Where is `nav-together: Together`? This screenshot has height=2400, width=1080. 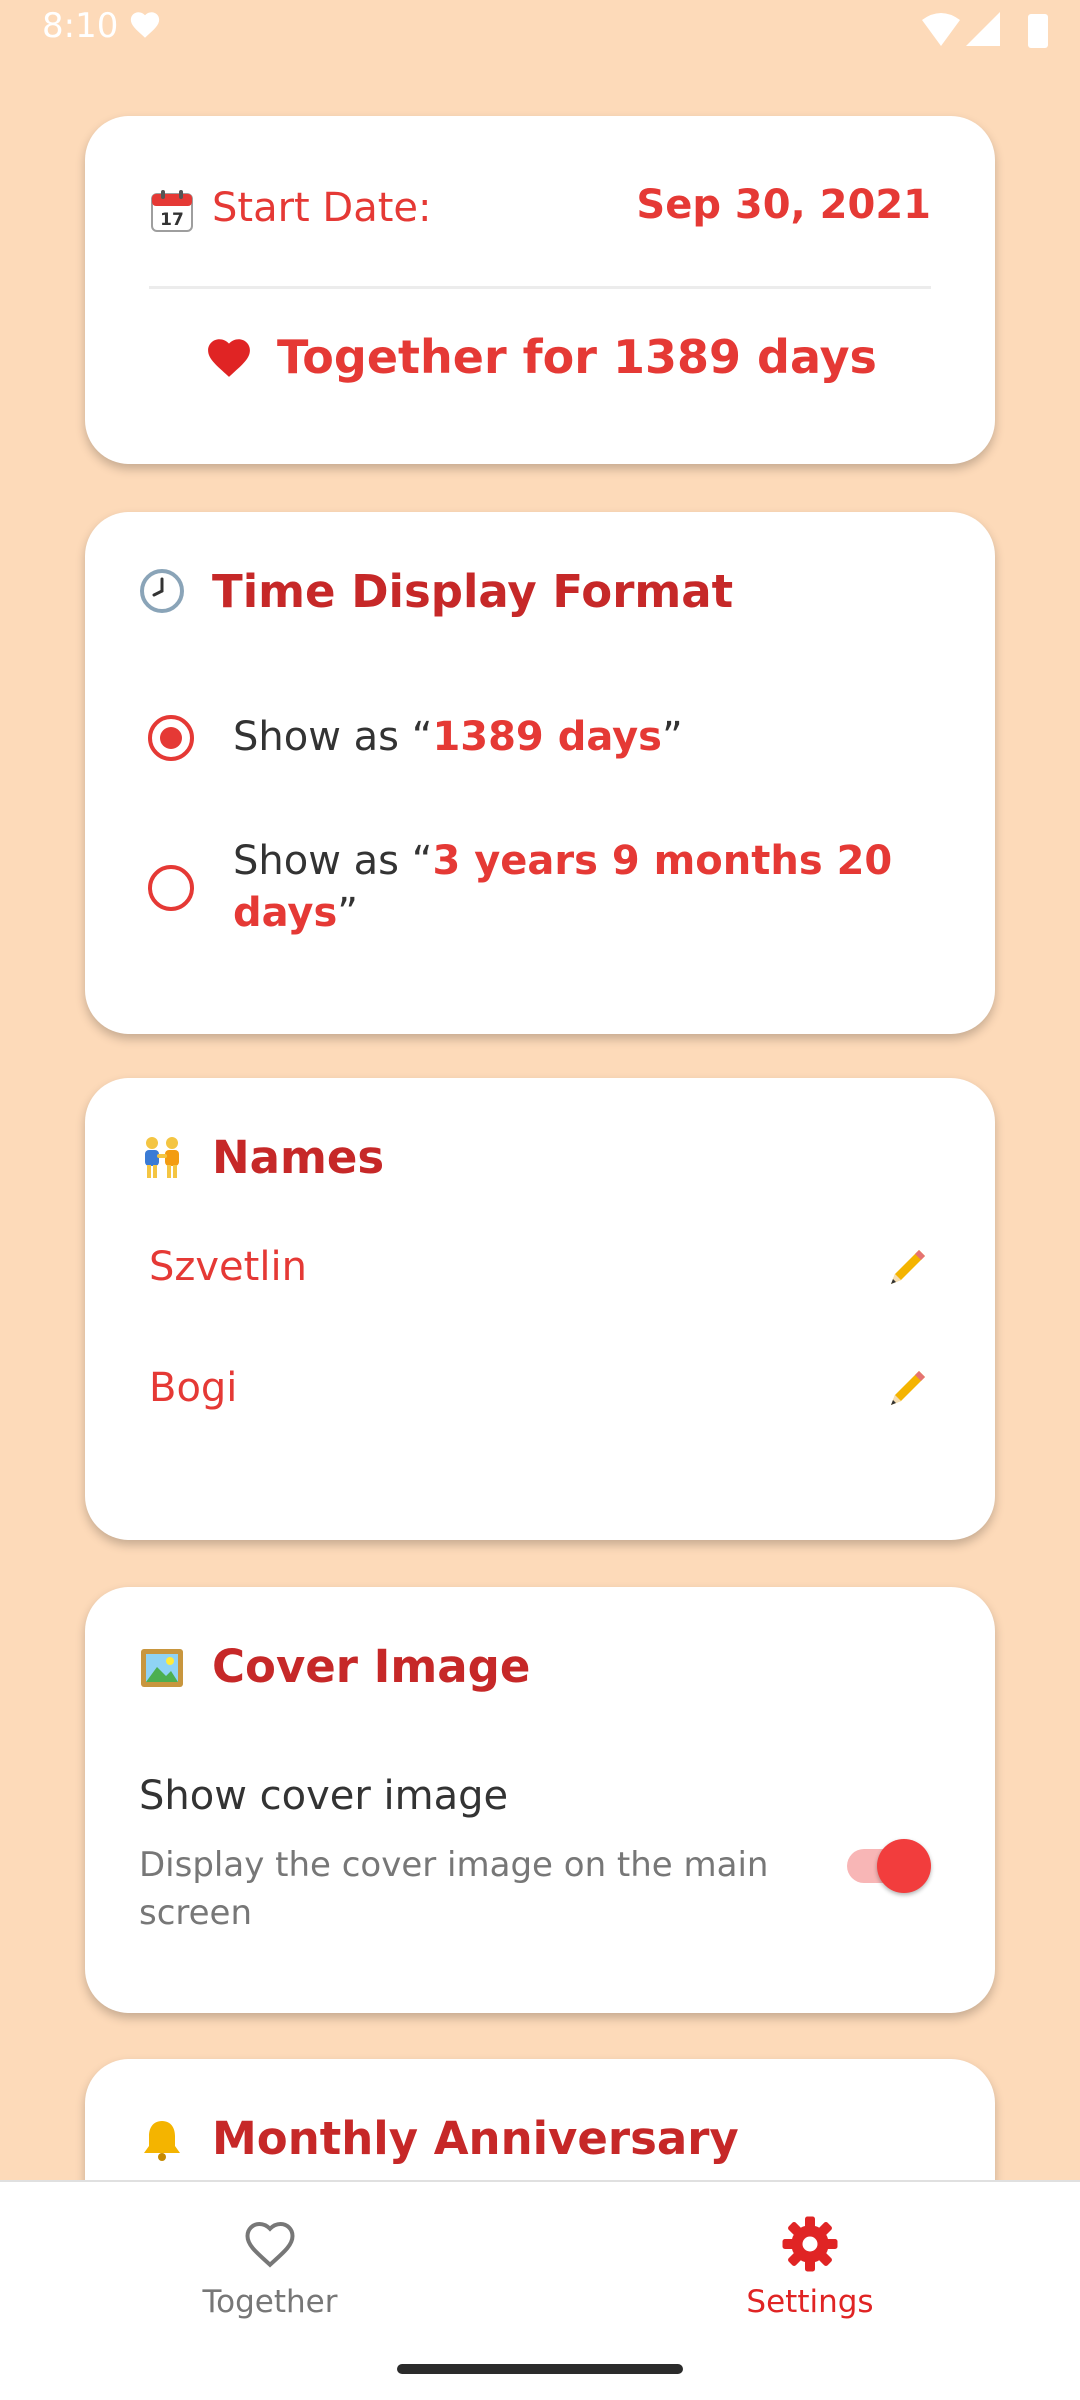 nav-together: Together is located at coordinates (270, 2262).